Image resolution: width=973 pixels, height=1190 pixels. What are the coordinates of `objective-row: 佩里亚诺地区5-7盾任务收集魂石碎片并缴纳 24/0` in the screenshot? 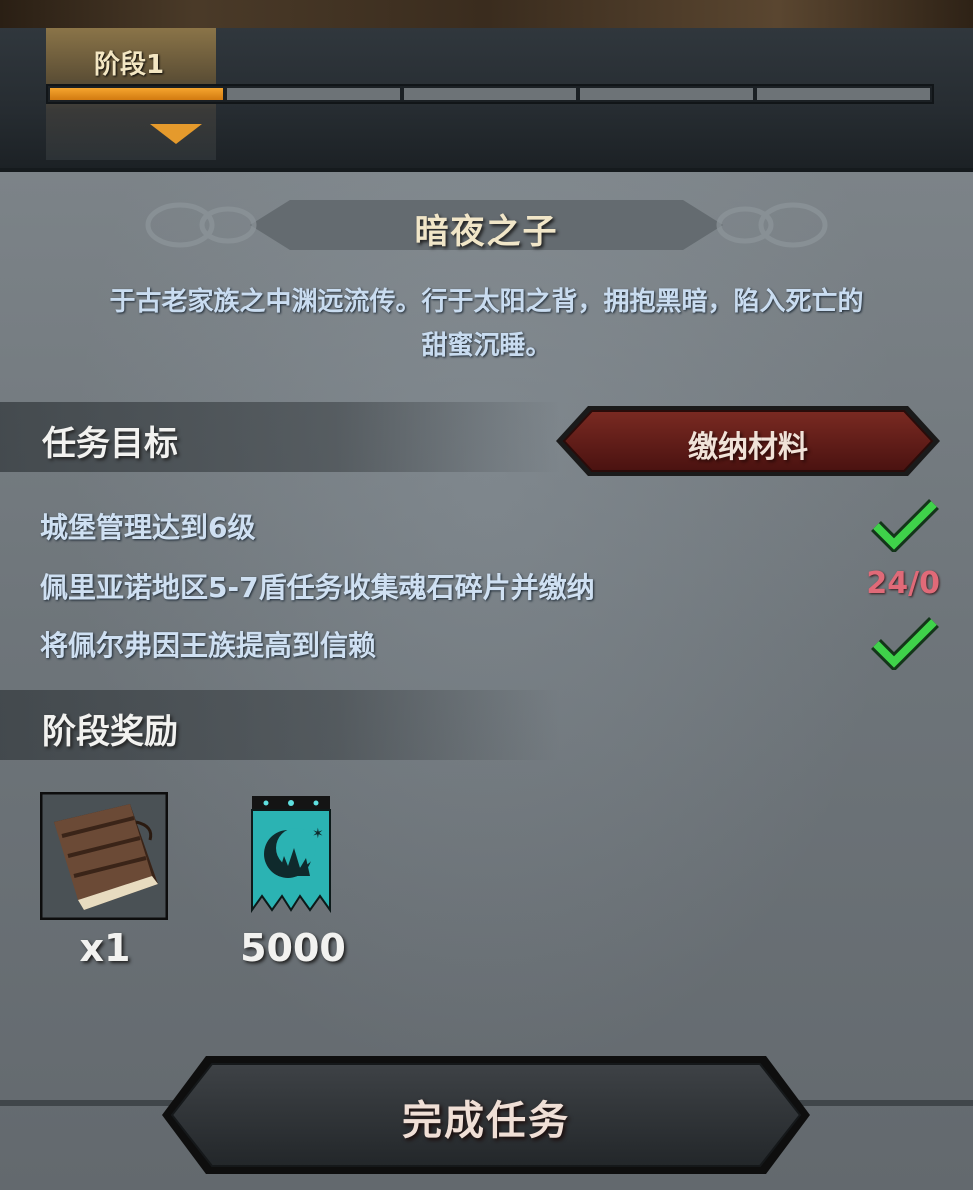 It's located at (490, 585).